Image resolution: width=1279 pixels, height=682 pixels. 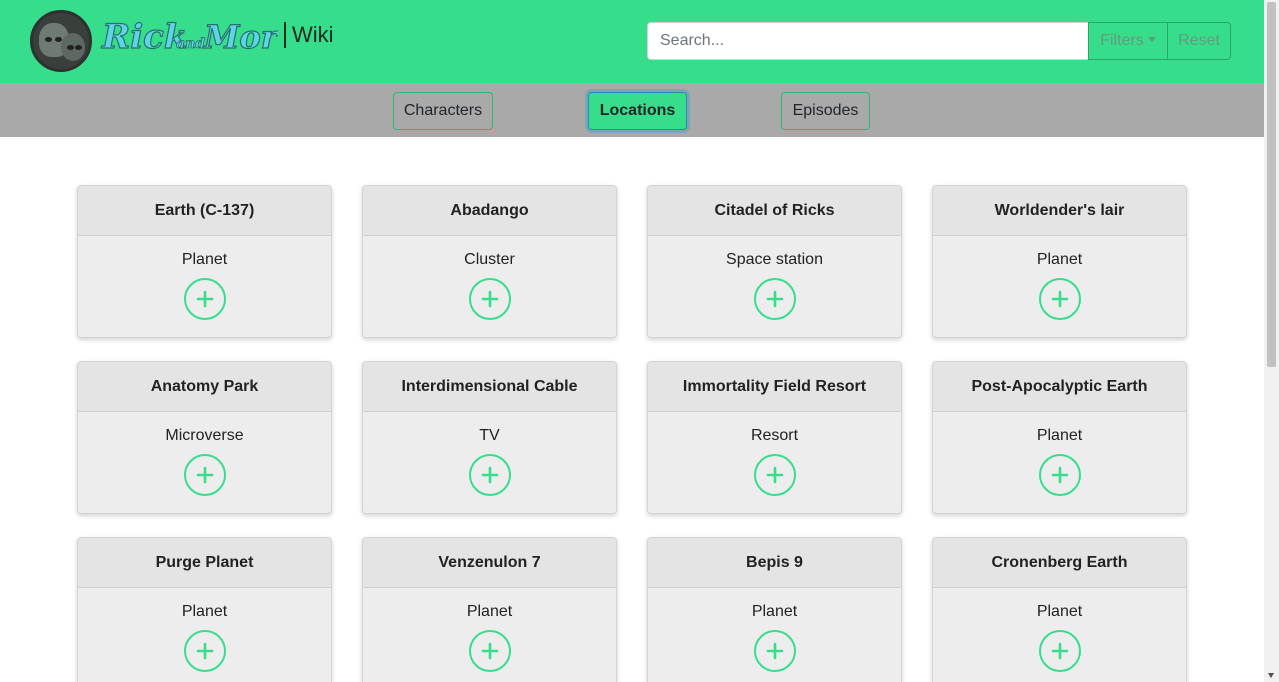 I want to click on location-name: Earth (C-137), so click(x=204, y=211).